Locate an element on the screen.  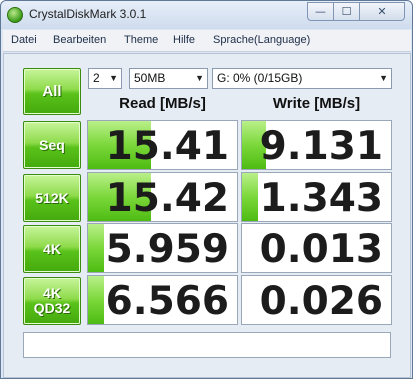
4k-qd32-write-result: 0.026 is located at coordinates (316, 300).